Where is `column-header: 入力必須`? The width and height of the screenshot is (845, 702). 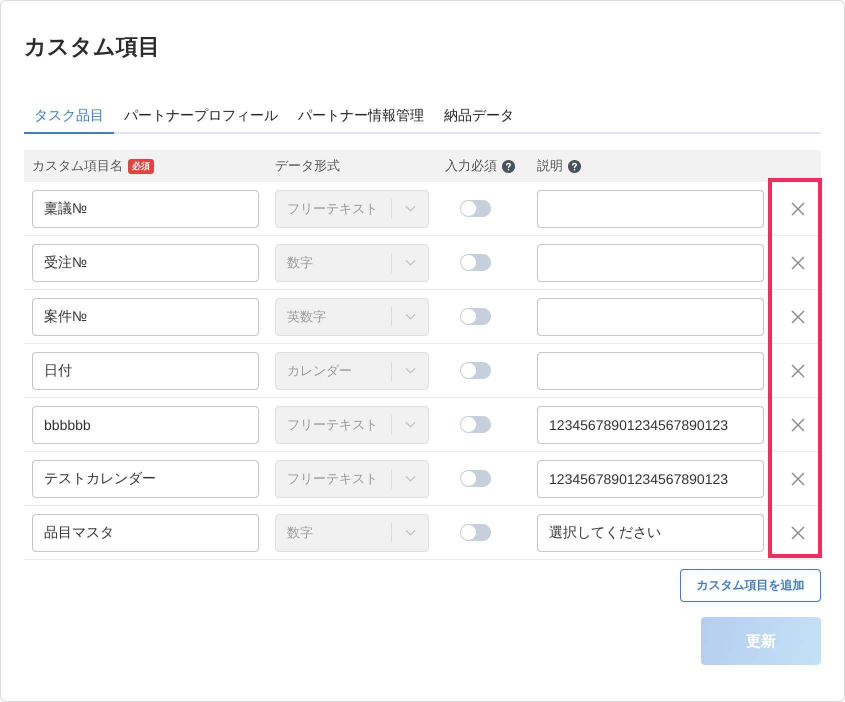 column-header: 入力必須 is located at coordinates (471, 166).